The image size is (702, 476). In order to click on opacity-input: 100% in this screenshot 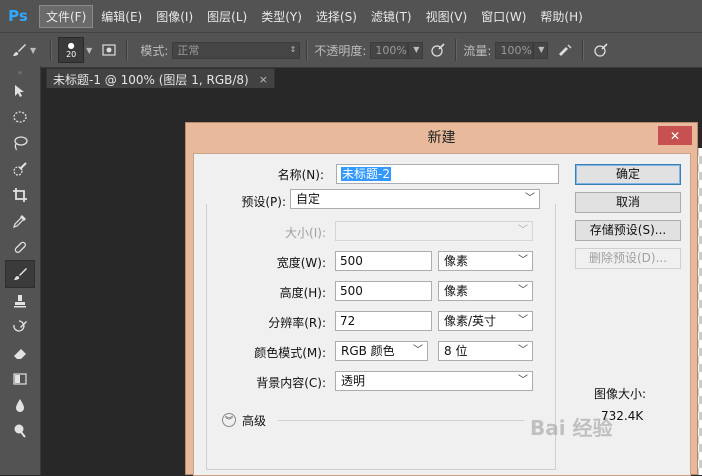, I will do `click(389, 50)`.